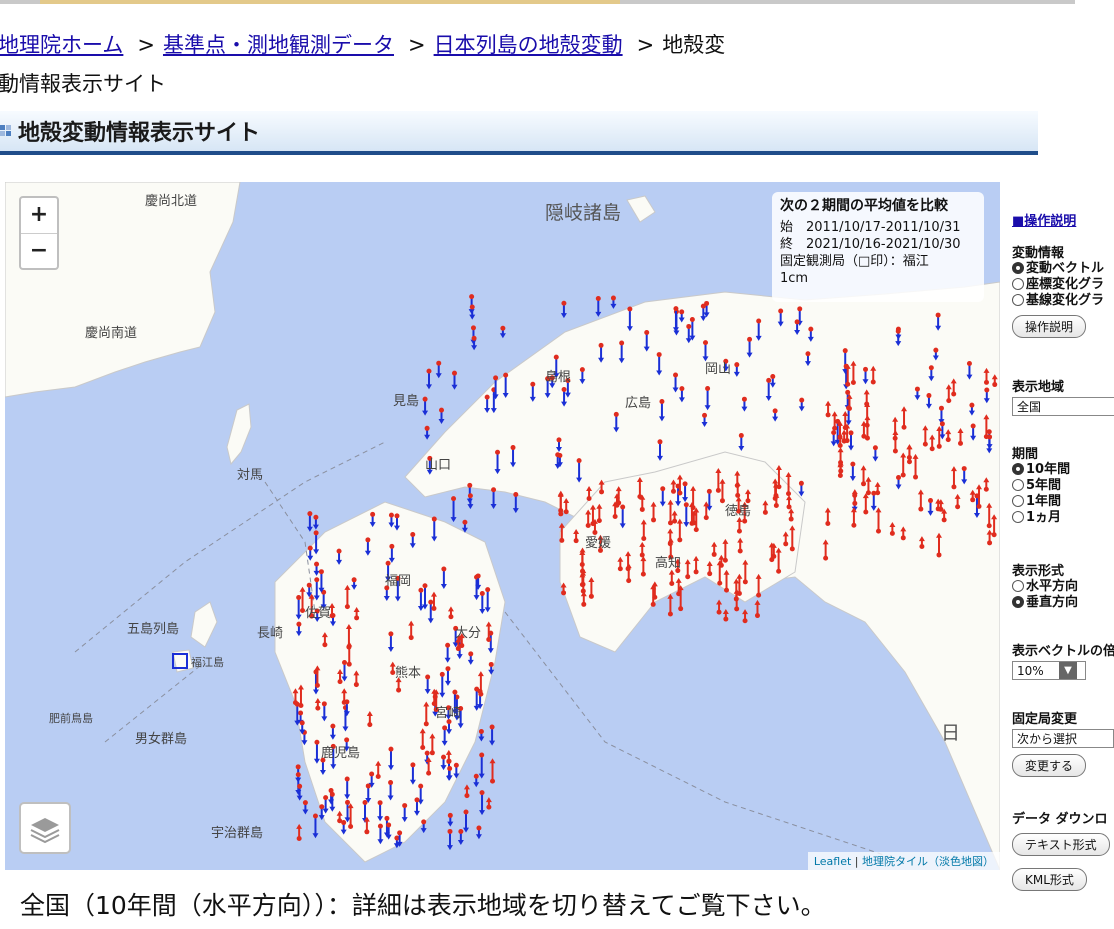 The image size is (1114, 929). Describe the element at coordinates (794, 278) in the screenshot. I see `info-scale: 1cm` at that location.